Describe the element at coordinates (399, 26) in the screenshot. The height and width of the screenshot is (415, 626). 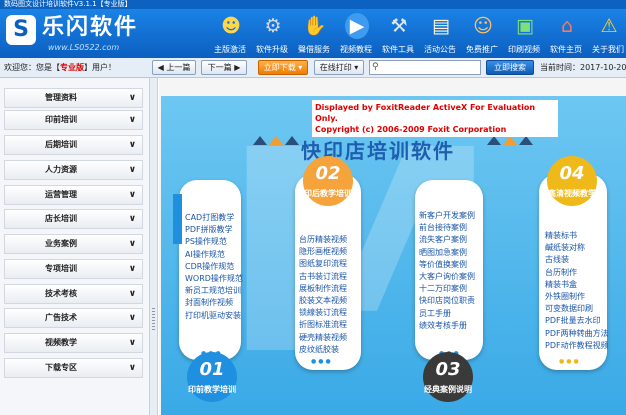
I see `tools-icon: ⚒` at that location.